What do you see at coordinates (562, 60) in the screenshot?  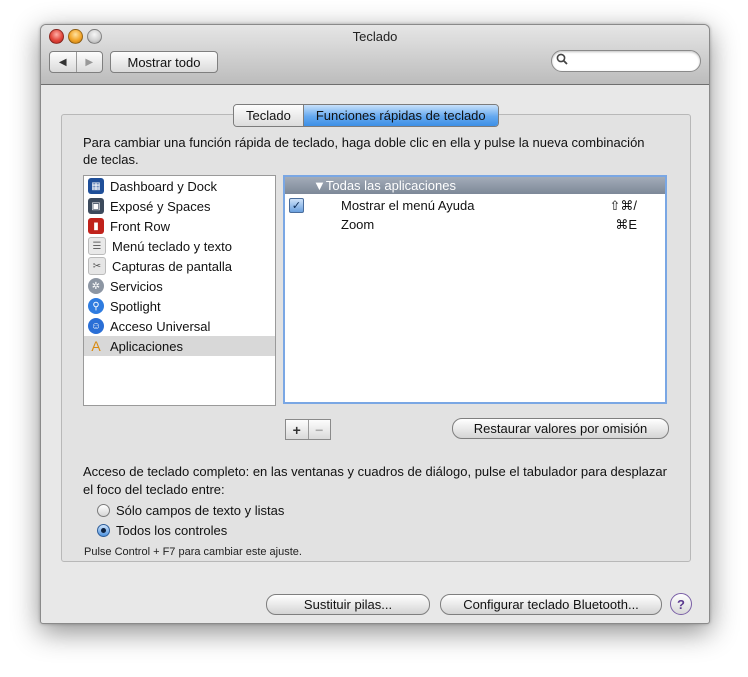 I see `search-icon` at bounding box center [562, 60].